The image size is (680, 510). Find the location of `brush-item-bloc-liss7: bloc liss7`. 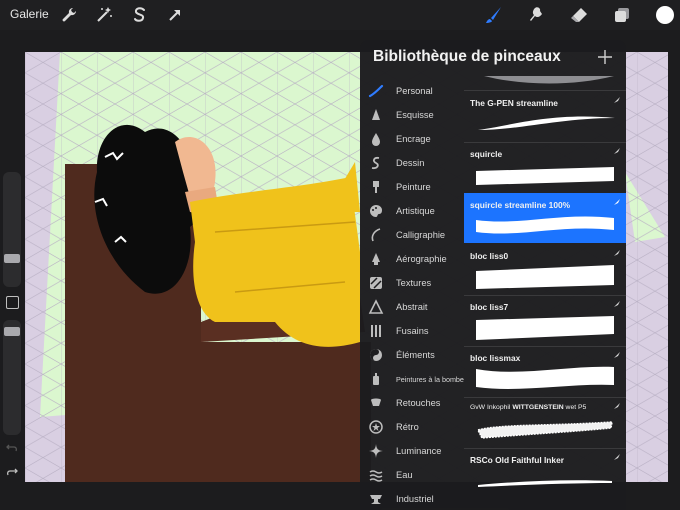

brush-item-bloc-liss7: bloc liss7 is located at coordinates (545, 321).